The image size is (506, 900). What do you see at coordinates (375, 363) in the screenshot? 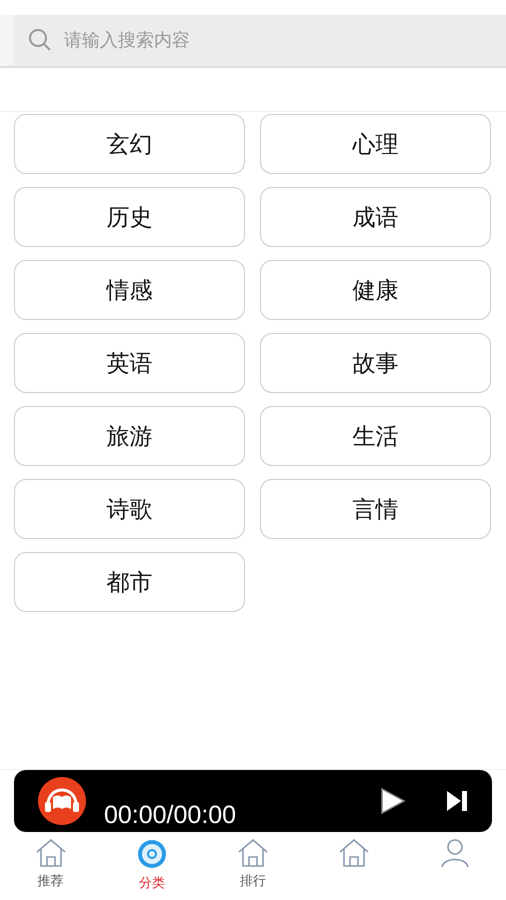
I see `category-button: 故事` at bounding box center [375, 363].